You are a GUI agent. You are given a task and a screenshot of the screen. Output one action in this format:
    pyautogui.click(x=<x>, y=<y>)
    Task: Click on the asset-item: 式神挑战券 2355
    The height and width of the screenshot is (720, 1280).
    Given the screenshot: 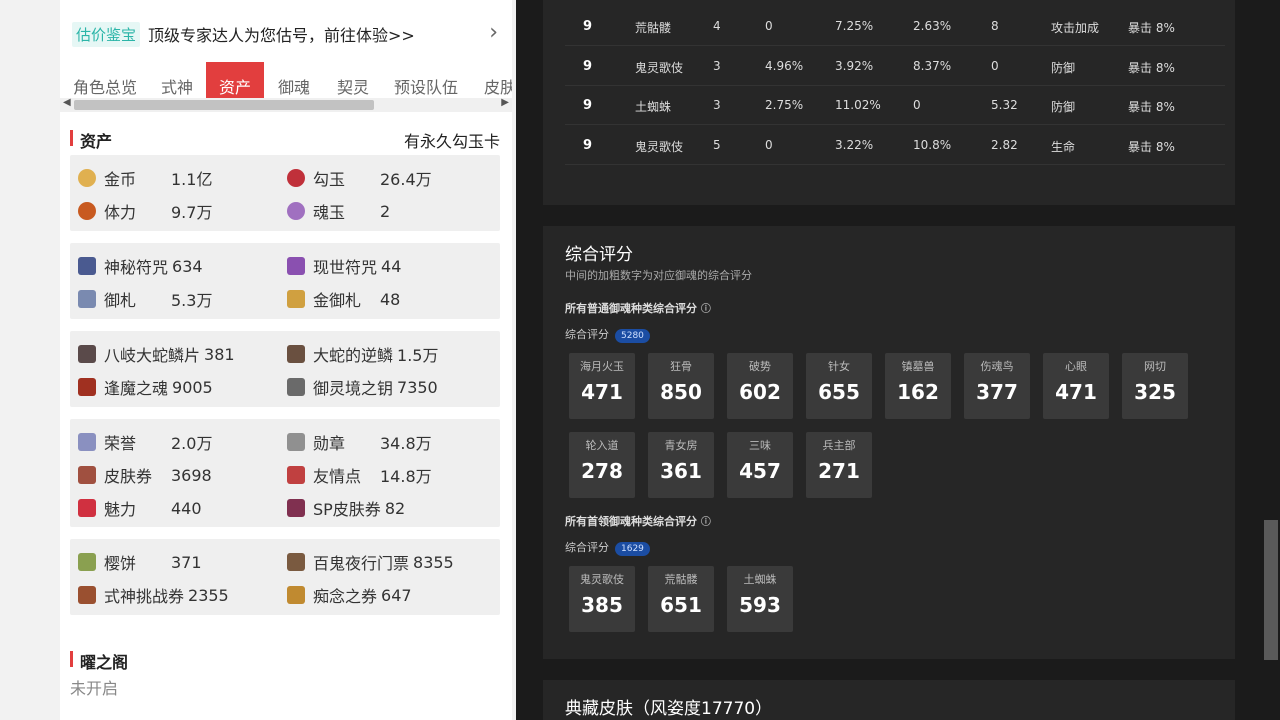 What is the action you would take?
    pyautogui.click(x=153, y=595)
    